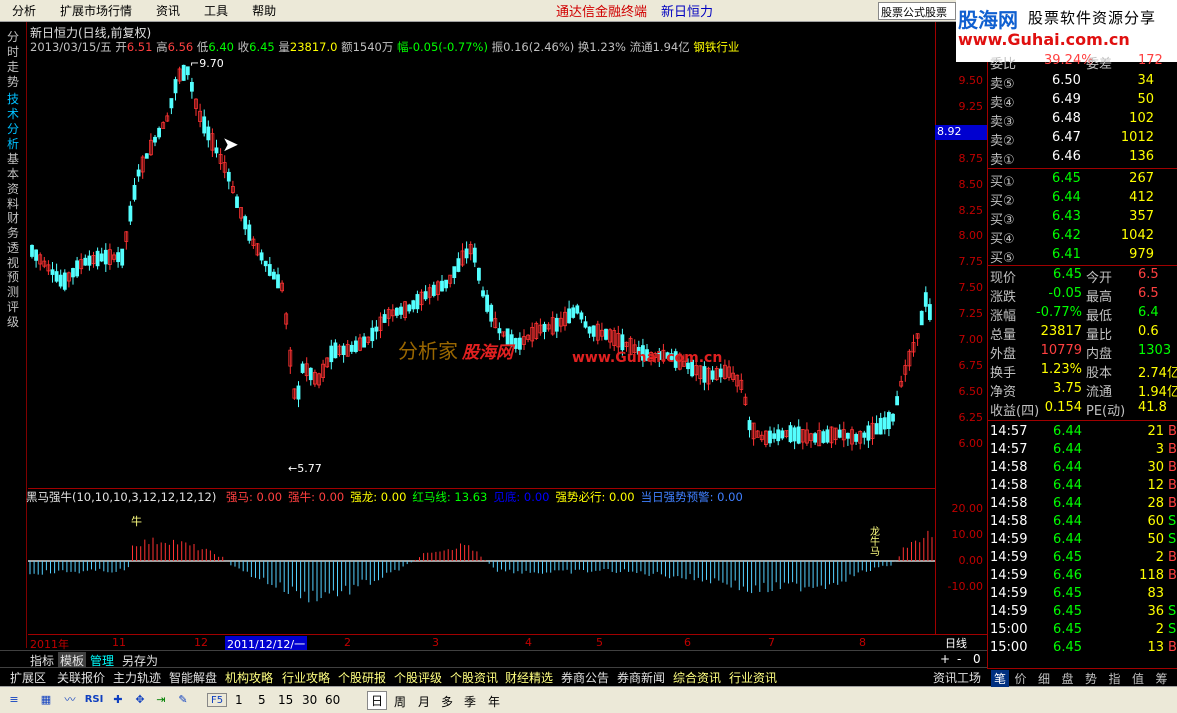 This screenshot has width=1177, height=713. I want to click on menu-item-ext-market: 扩展市场行情, so click(96, 10).